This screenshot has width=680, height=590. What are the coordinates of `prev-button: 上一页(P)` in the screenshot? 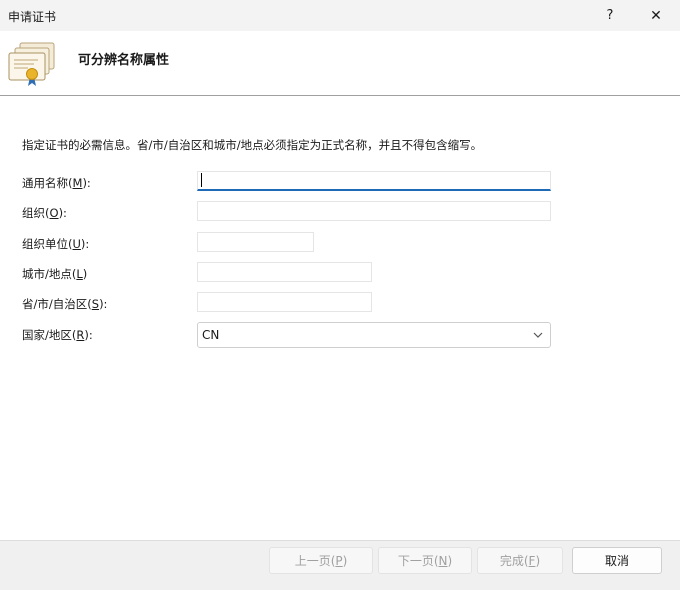 It's located at (321, 560).